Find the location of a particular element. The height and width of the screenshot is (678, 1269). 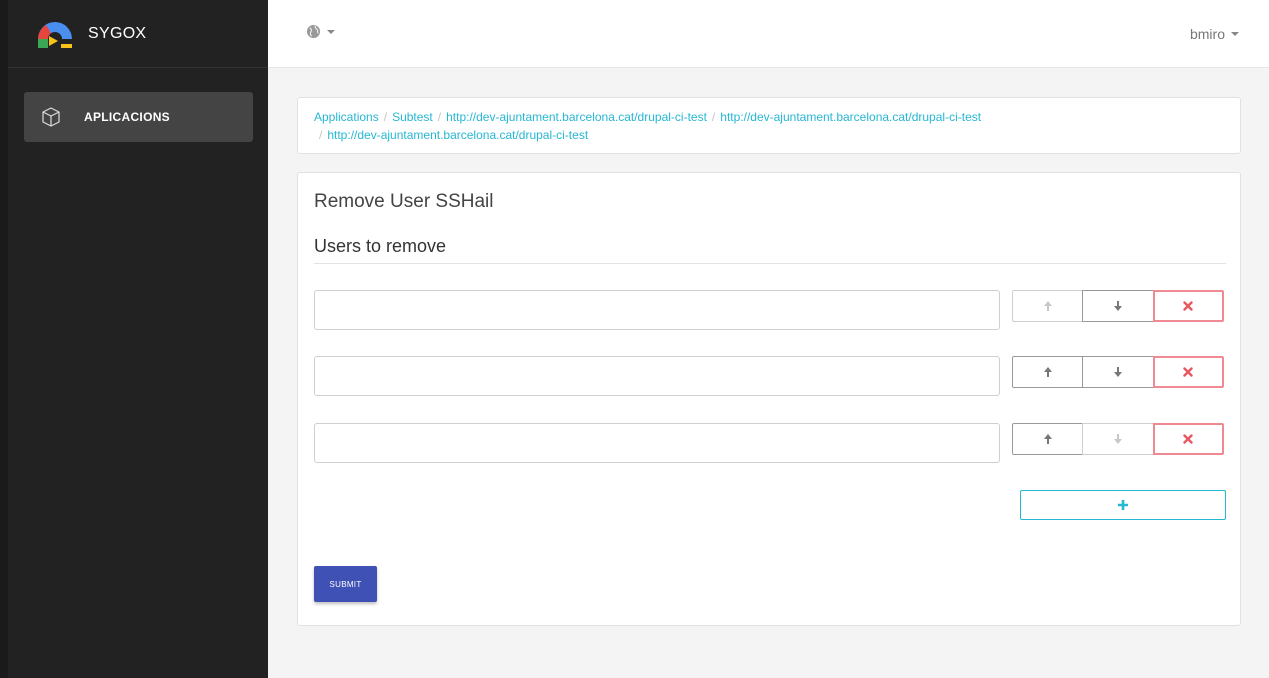

submit-button: SUBMIT is located at coordinates (345, 584).